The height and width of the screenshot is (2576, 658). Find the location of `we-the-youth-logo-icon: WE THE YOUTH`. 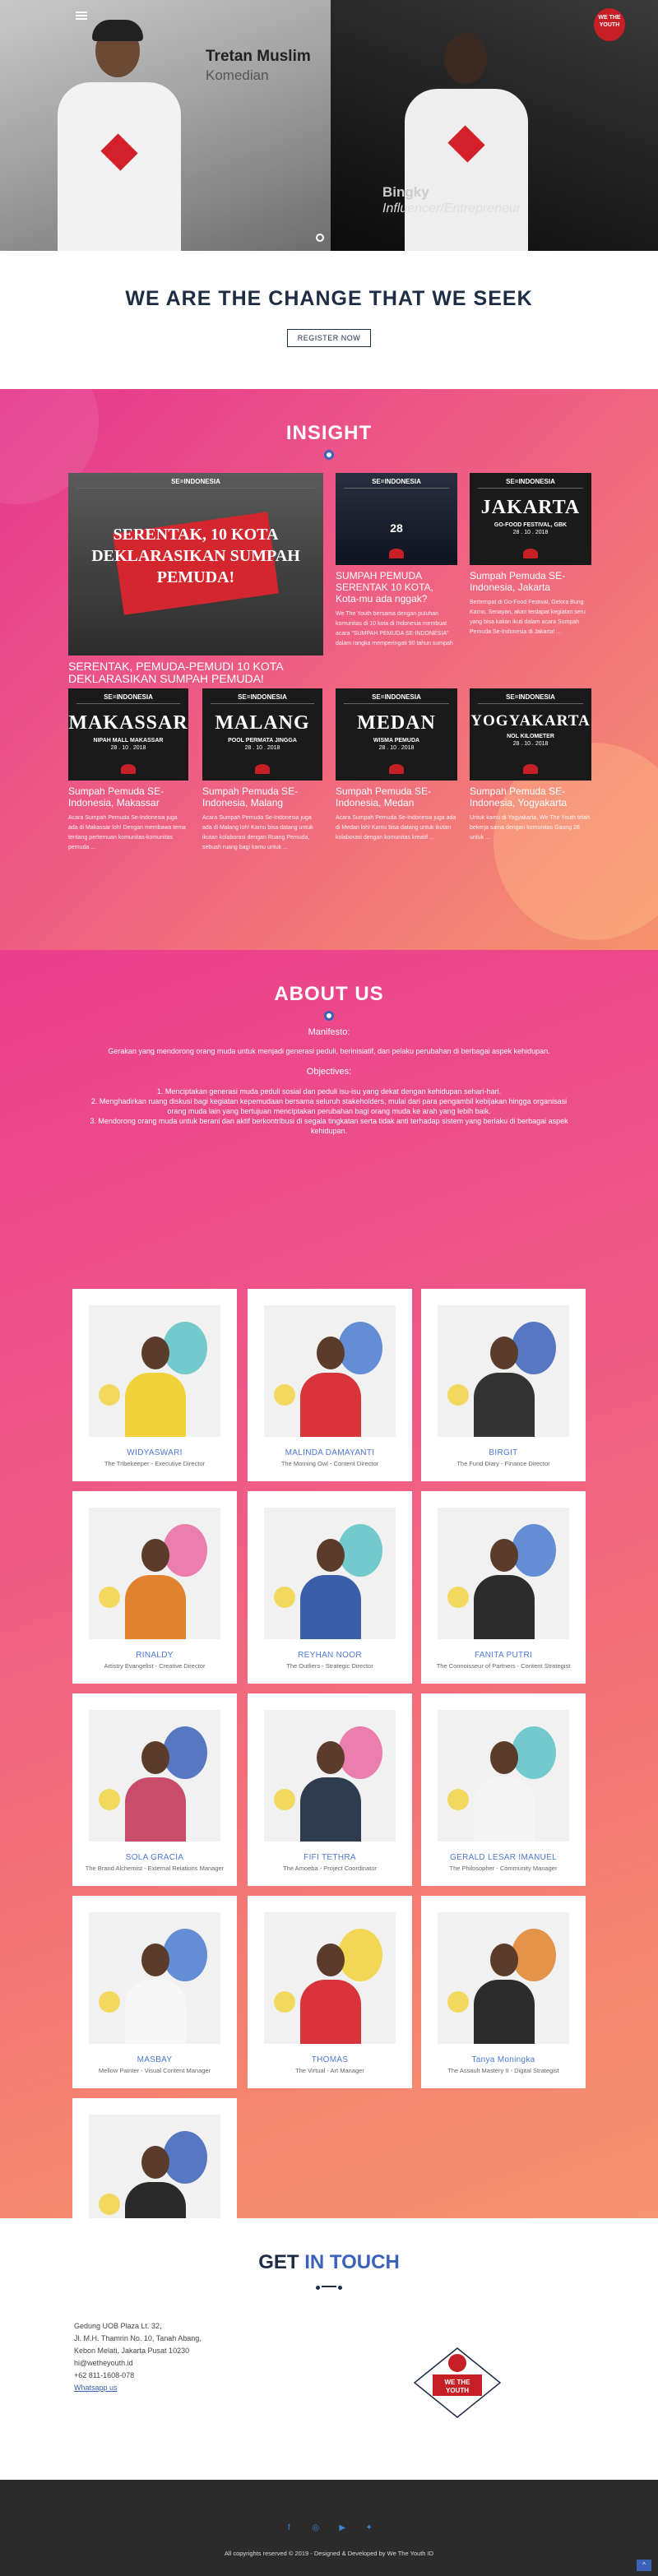

we-the-youth-logo-icon: WE THE YOUTH is located at coordinates (457, 2383).